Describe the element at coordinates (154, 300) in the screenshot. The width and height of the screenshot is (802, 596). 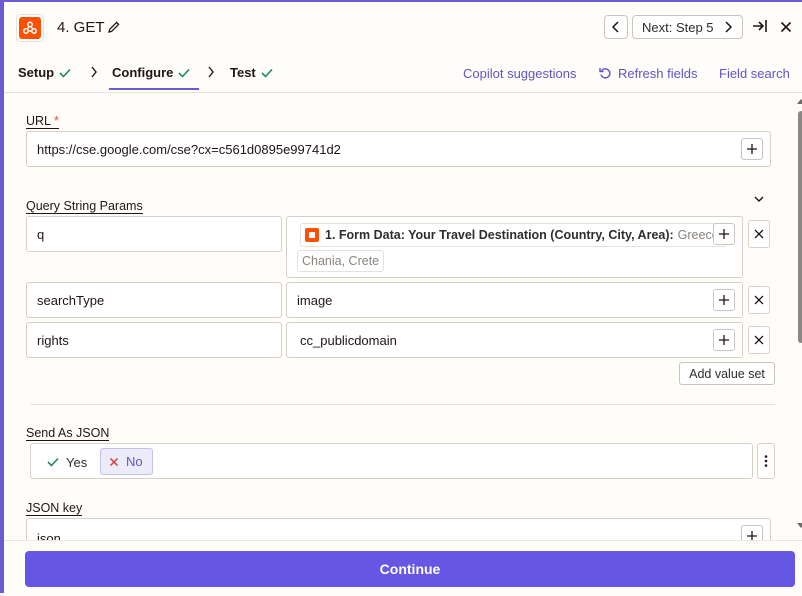
I see `param-key-input: searchType` at that location.